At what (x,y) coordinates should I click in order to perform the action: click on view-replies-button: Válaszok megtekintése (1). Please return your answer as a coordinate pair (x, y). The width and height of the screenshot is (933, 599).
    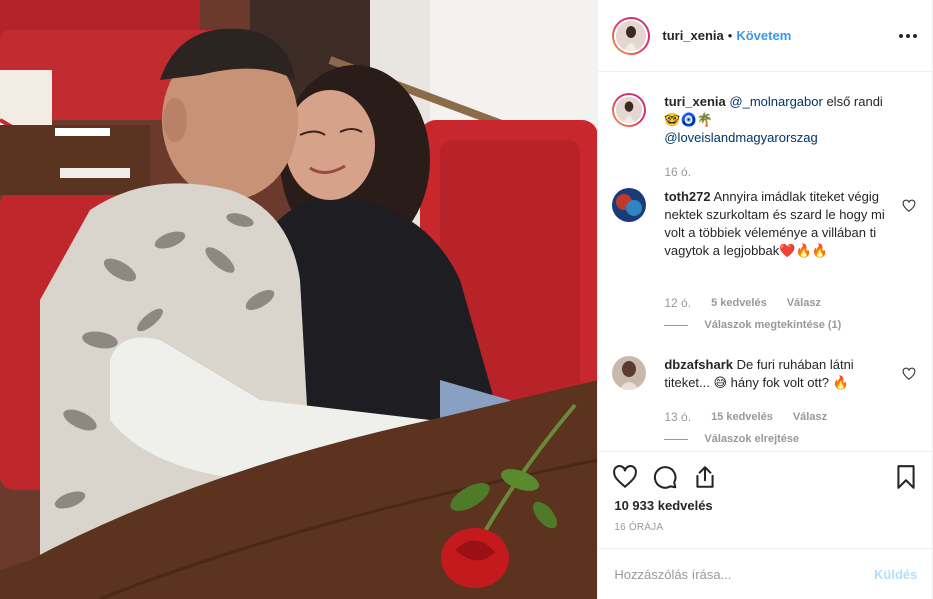
    Looking at the image, I should click on (752, 325).